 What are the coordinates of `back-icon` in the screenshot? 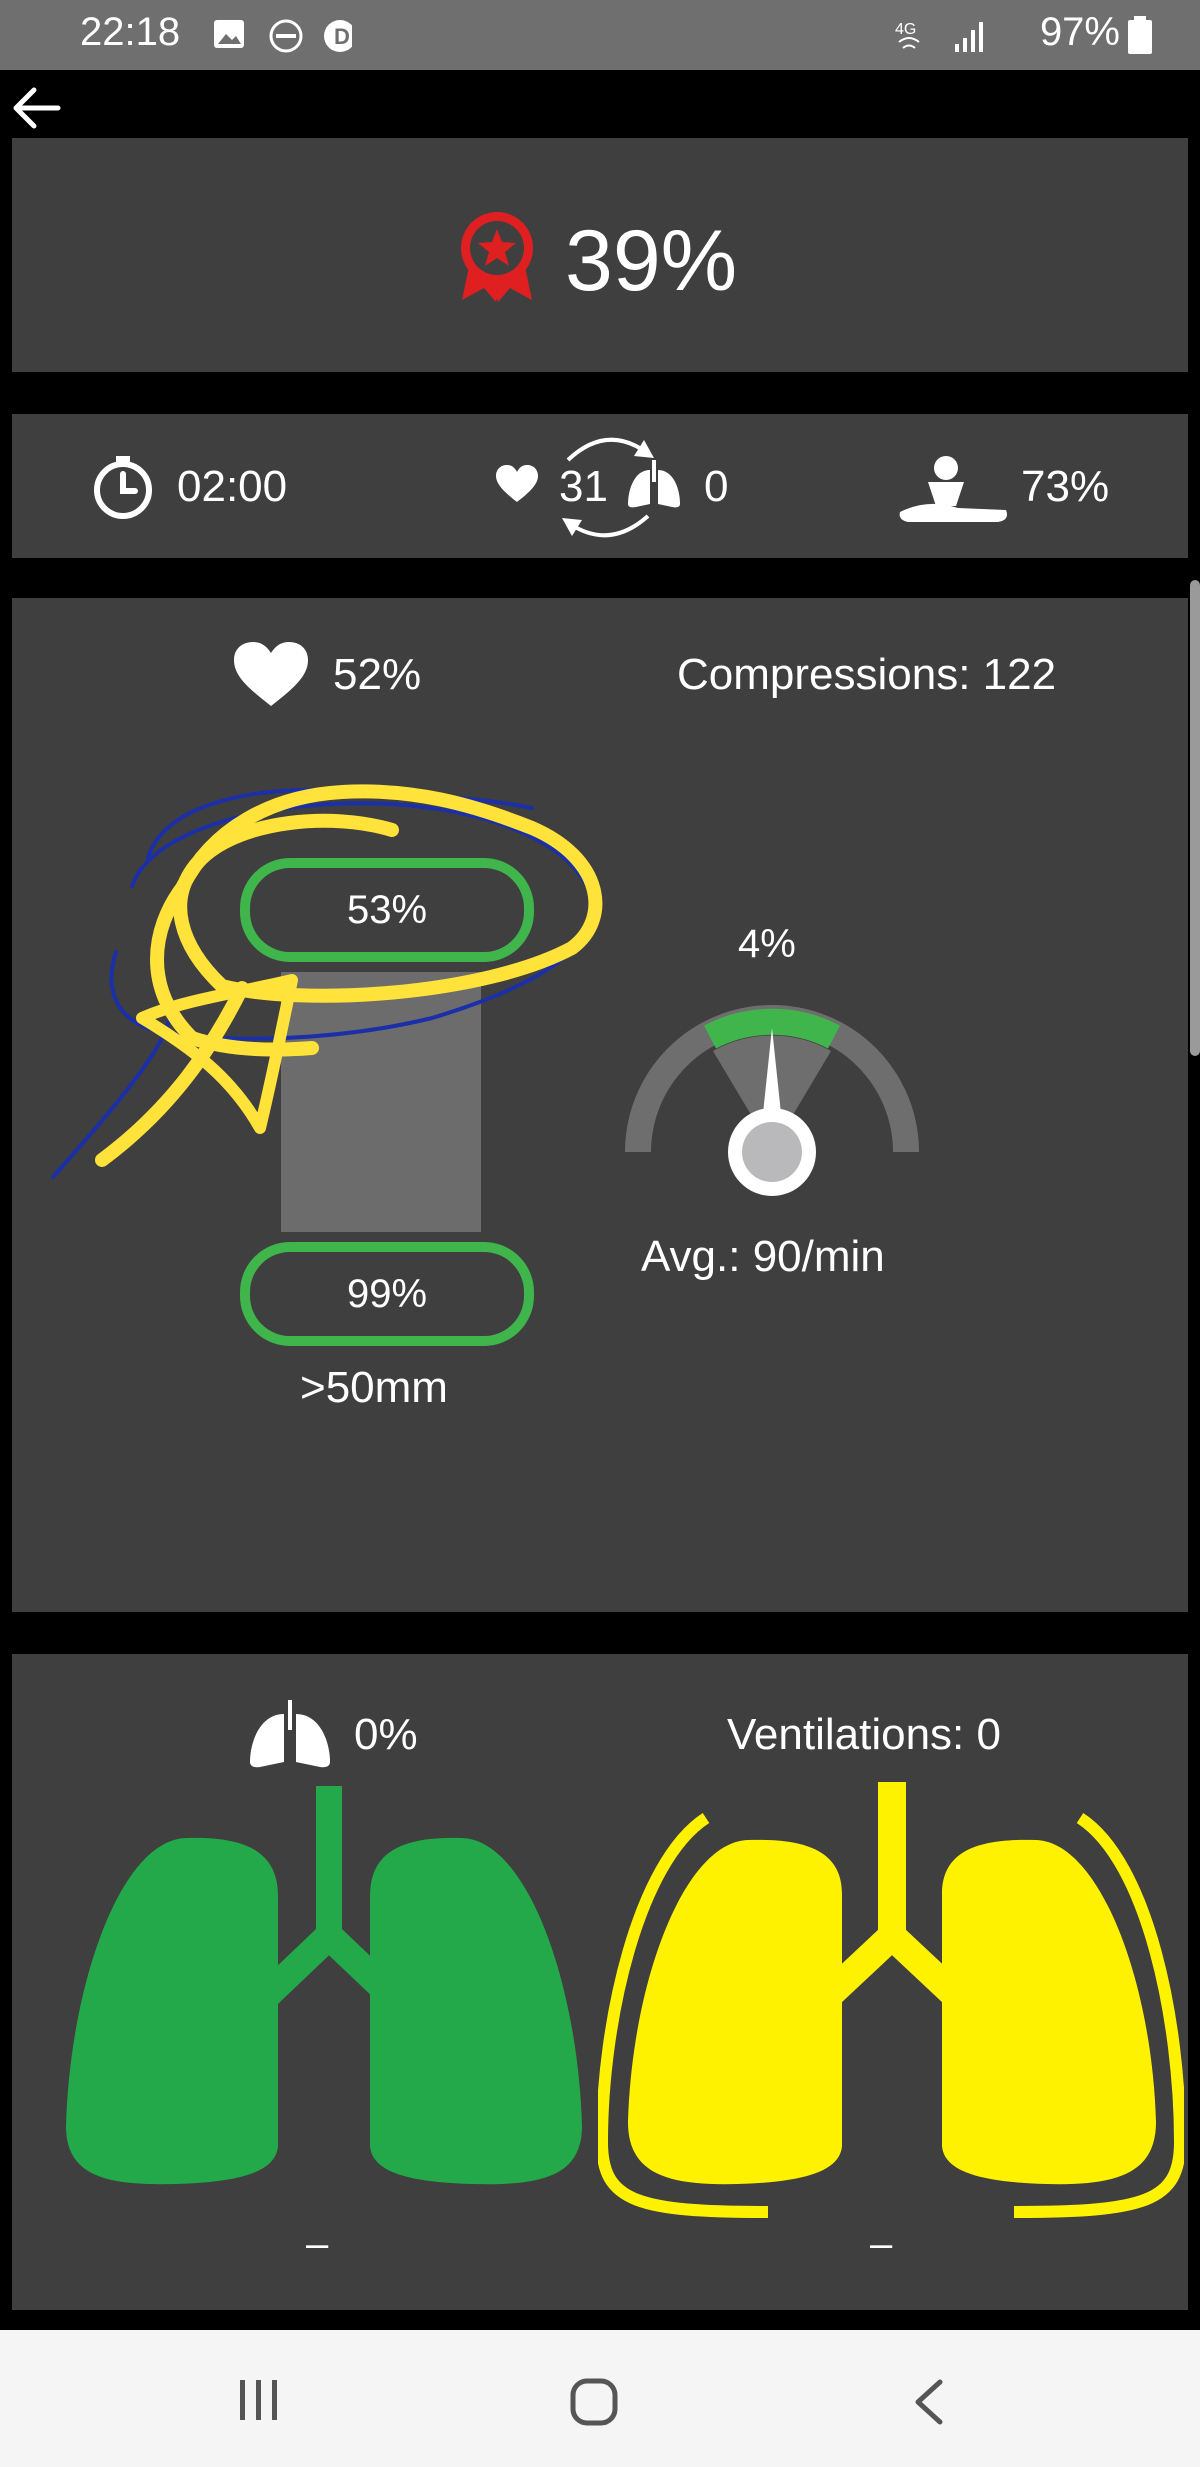 It's located at (930, 2403).